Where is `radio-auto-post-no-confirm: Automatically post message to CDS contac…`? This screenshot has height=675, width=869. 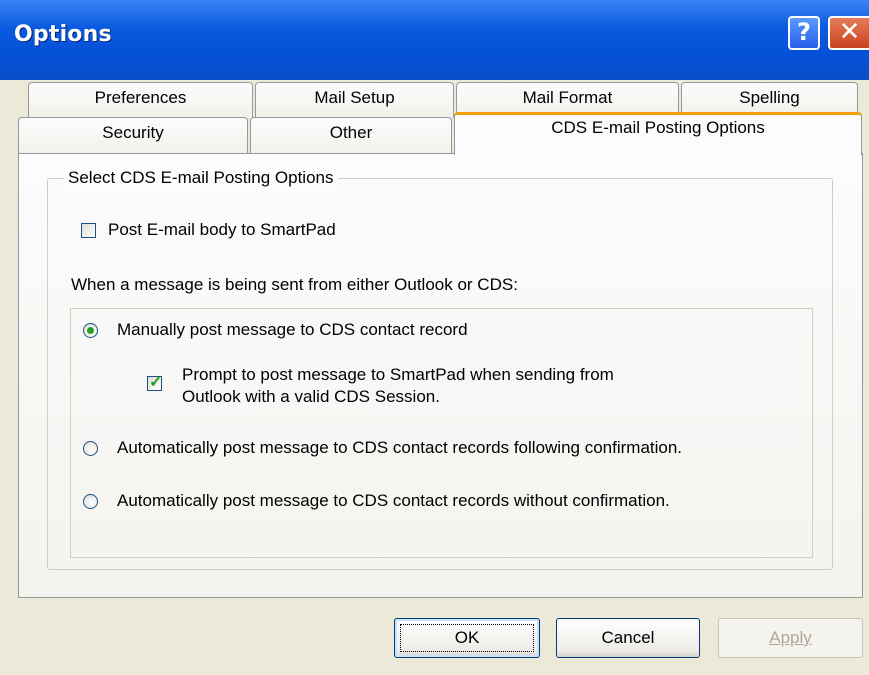
radio-auto-post-no-confirm: Automatically post message to CDS contac… is located at coordinates (445, 502).